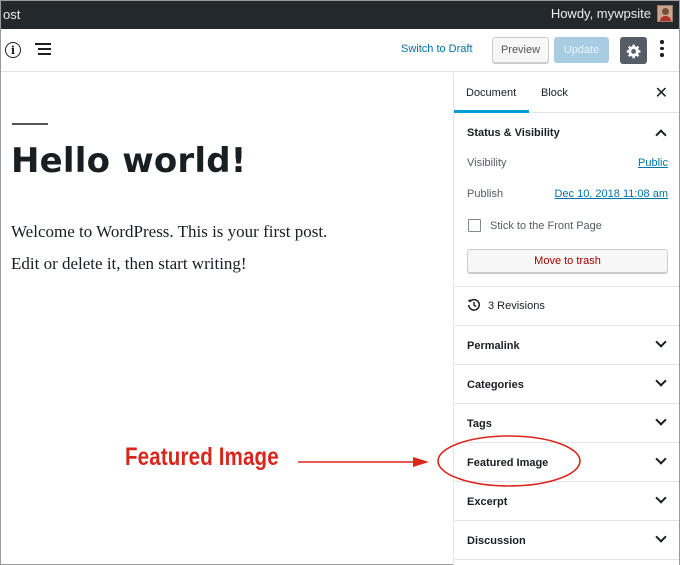  Describe the element at coordinates (473, 304) in the screenshot. I see `history-icon` at that location.